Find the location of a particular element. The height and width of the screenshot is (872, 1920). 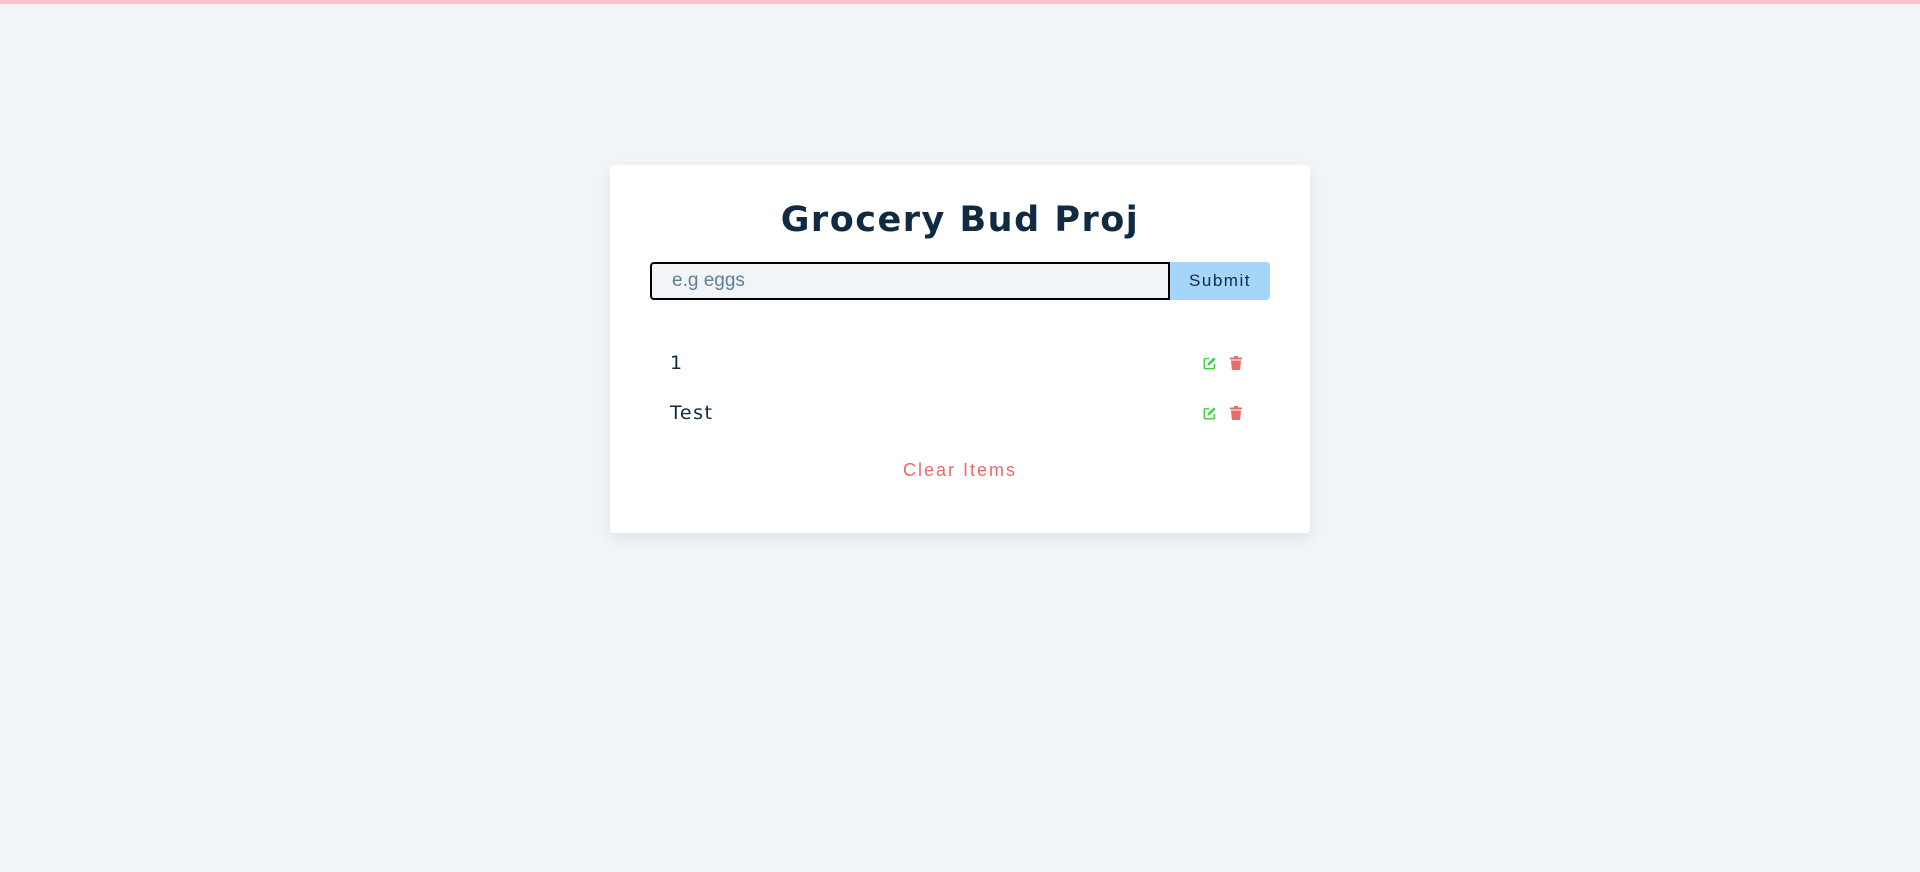

grocery-list: 1 Test is located at coordinates (960, 388).